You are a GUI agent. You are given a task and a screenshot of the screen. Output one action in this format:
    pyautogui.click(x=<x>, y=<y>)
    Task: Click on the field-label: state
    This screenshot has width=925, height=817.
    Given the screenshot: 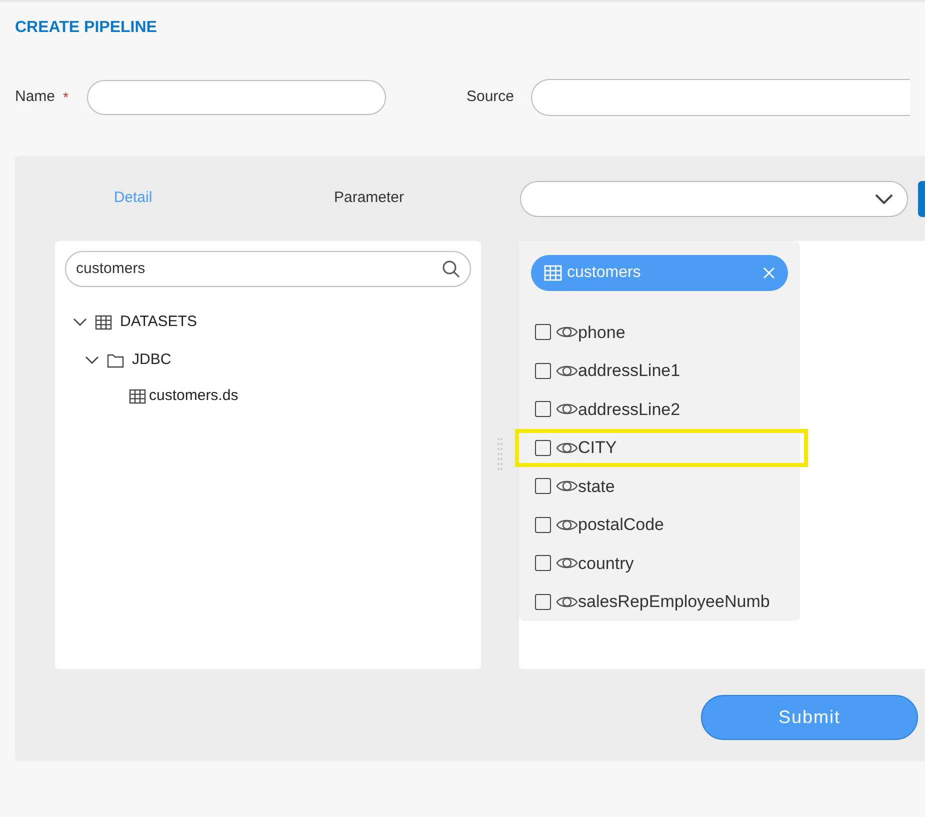 What is the action you would take?
    pyautogui.click(x=596, y=487)
    